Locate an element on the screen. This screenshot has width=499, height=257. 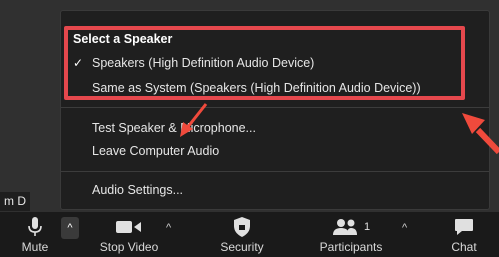
video-camera-icon is located at coordinates (129, 227).